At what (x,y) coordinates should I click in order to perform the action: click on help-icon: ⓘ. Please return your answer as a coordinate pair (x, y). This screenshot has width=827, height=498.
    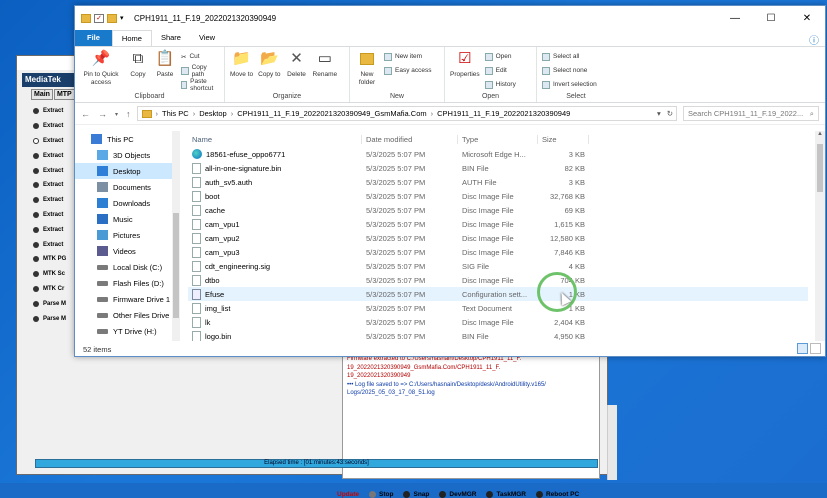
    Looking at the image, I should click on (814, 38).